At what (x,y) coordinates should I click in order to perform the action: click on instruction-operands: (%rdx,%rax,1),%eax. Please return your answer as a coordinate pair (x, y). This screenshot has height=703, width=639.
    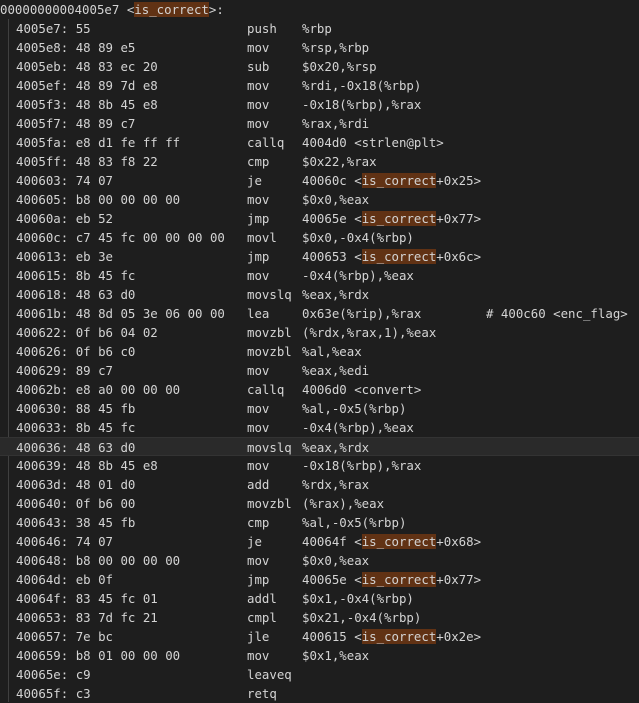
    Looking at the image, I should click on (369, 332).